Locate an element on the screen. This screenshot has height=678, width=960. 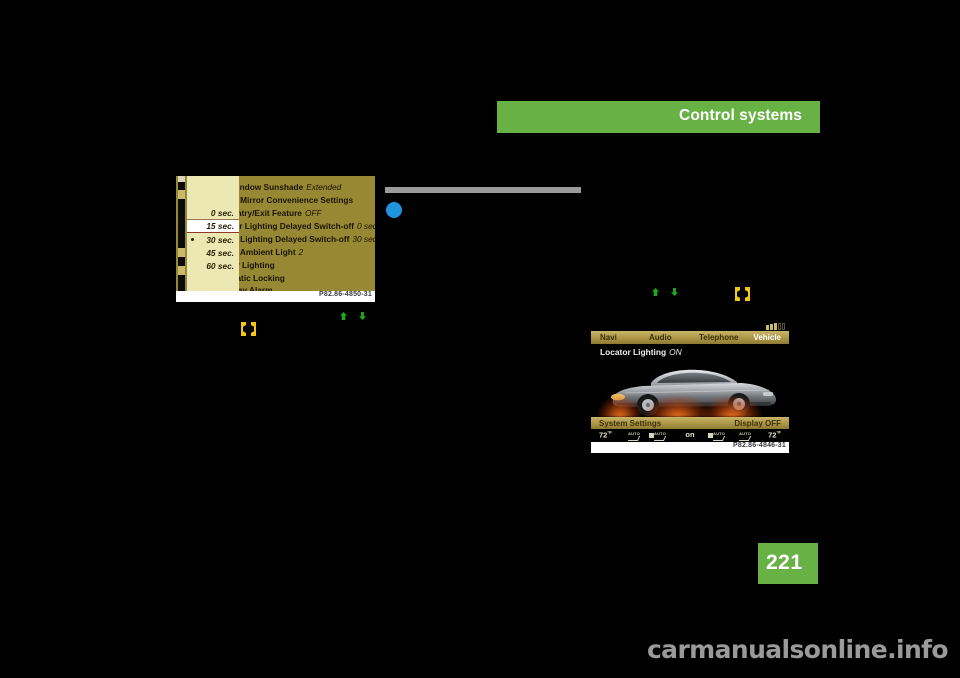
signal-strength-icon is located at coordinates (775, 326).